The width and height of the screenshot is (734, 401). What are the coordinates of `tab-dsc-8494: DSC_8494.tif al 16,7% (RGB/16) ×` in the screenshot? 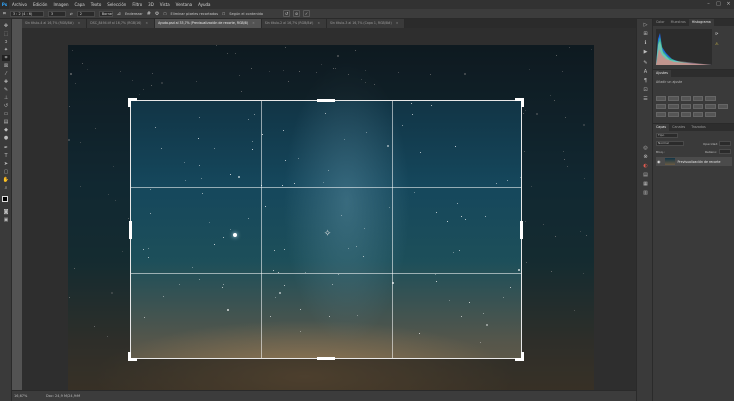 It's located at (121, 23).